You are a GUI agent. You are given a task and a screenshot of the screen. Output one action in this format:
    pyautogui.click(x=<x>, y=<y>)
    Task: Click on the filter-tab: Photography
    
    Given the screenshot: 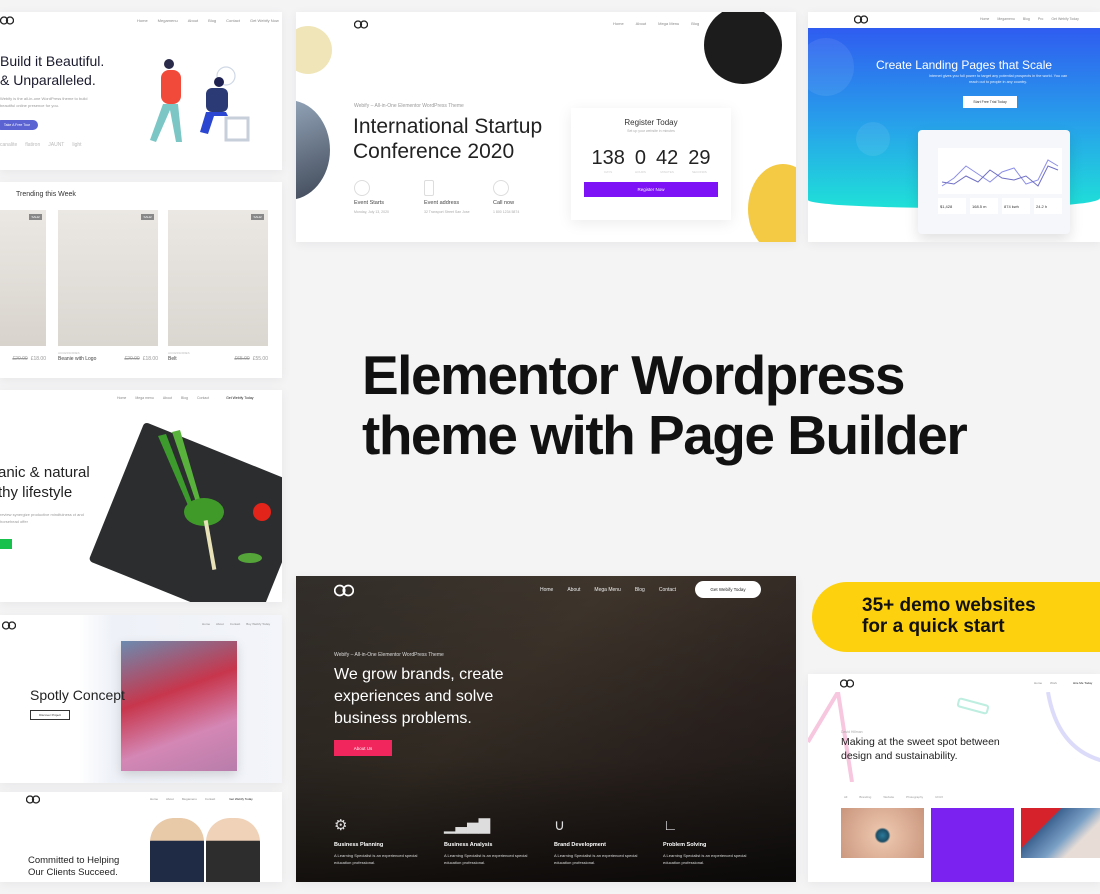 What is the action you would take?
    pyautogui.click(x=914, y=797)
    